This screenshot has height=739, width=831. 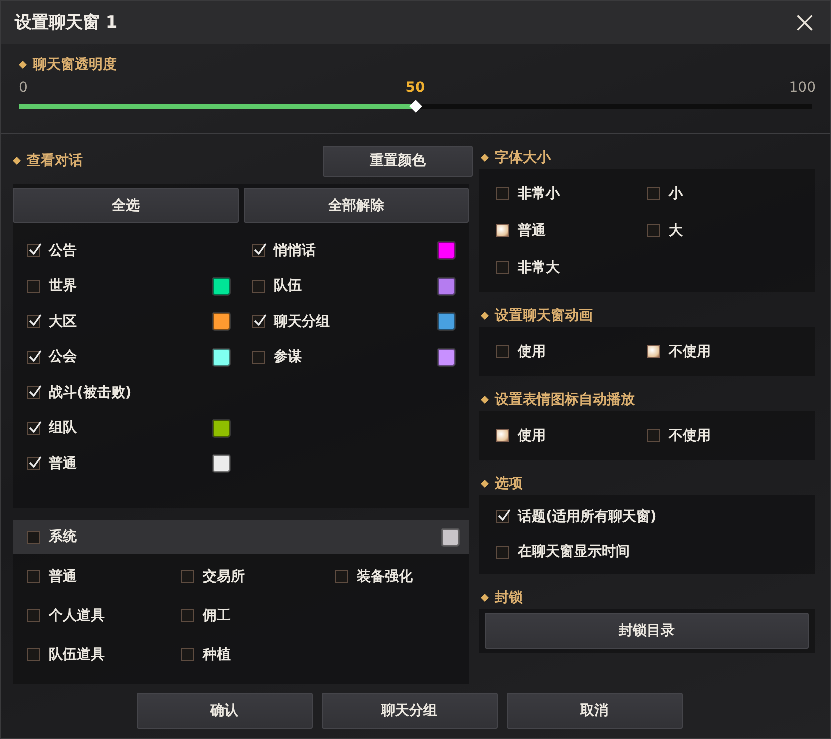 What do you see at coordinates (55, 161) in the screenshot?
I see `section-heading: 查看对话` at bounding box center [55, 161].